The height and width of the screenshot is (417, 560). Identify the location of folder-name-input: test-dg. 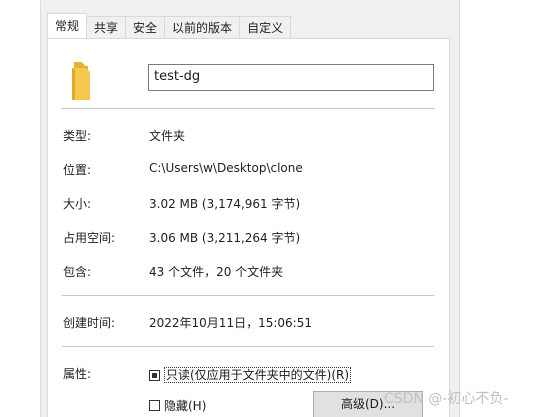
(291, 77).